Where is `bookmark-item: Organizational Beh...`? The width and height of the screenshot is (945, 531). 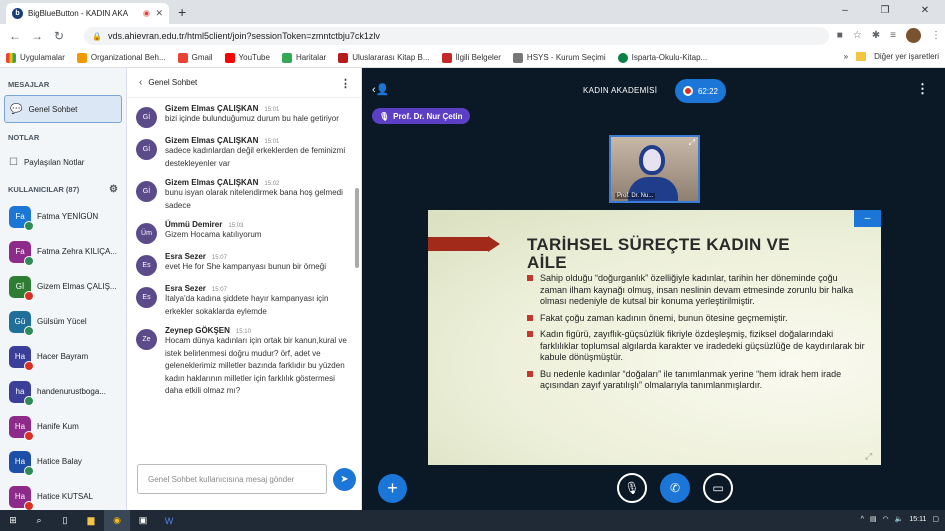
bookmark-item: Organizational Beh... is located at coordinates (121, 57).